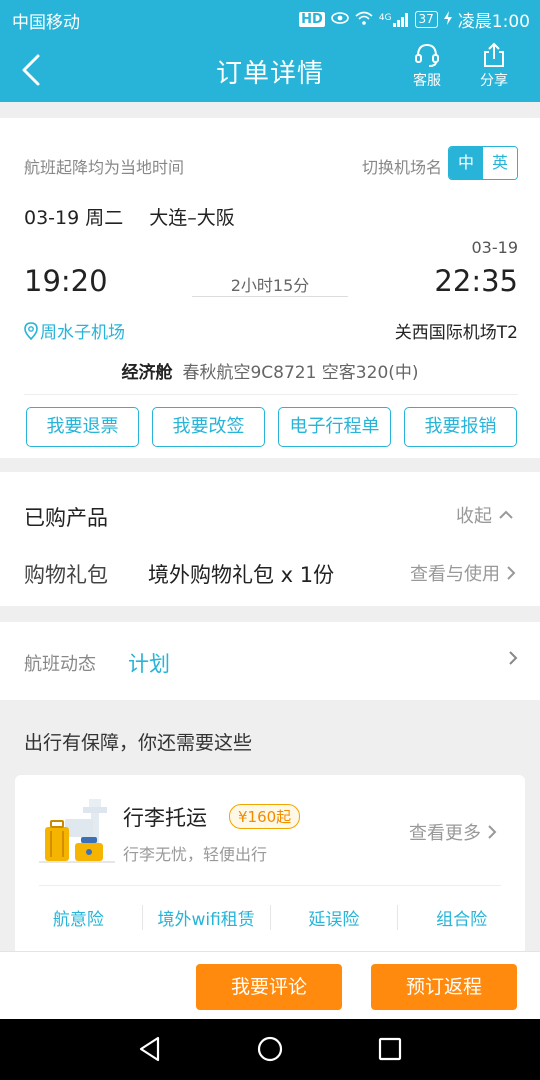 Image resolution: width=540 pixels, height=1080 pixels. I want to click on e-itinerary-button: 电子行程单, so click(334, 427).